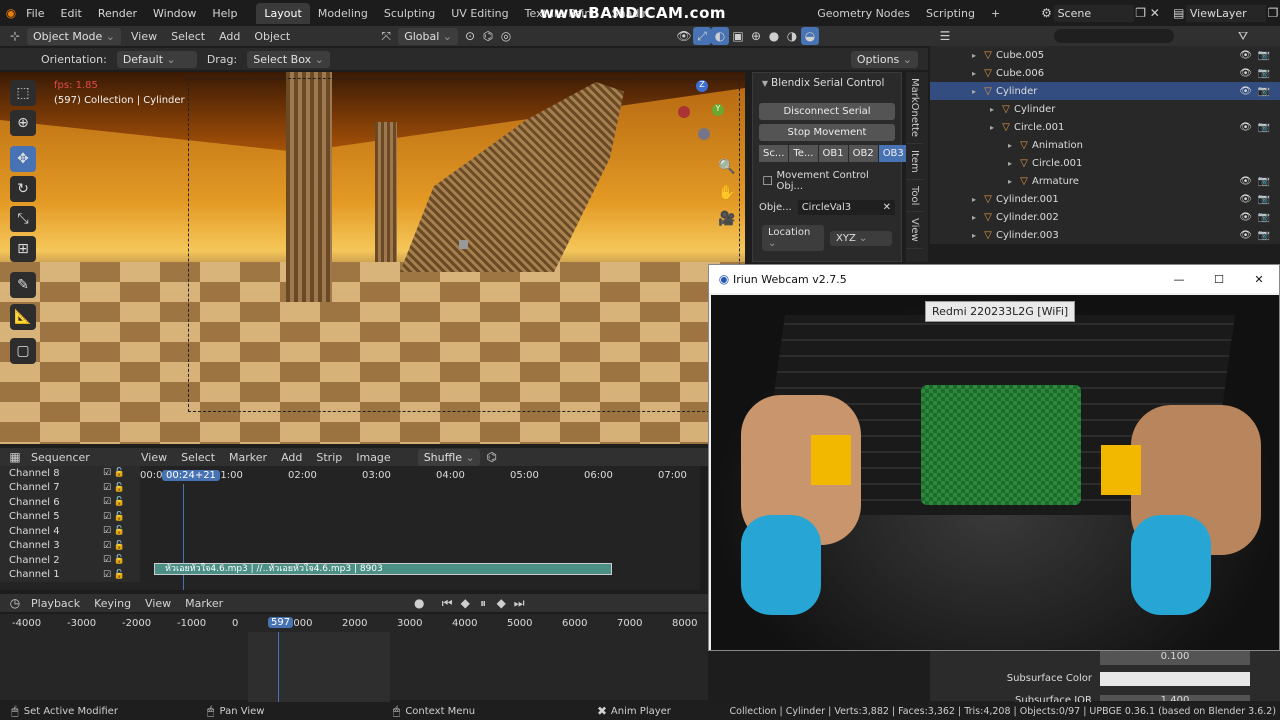 The height and width of the screenshot is (720, 1280). What do you see at coordinates (833, 153) in the screenshot?
I see `tab-ob1: OB1` at bounding box center [833, 153].